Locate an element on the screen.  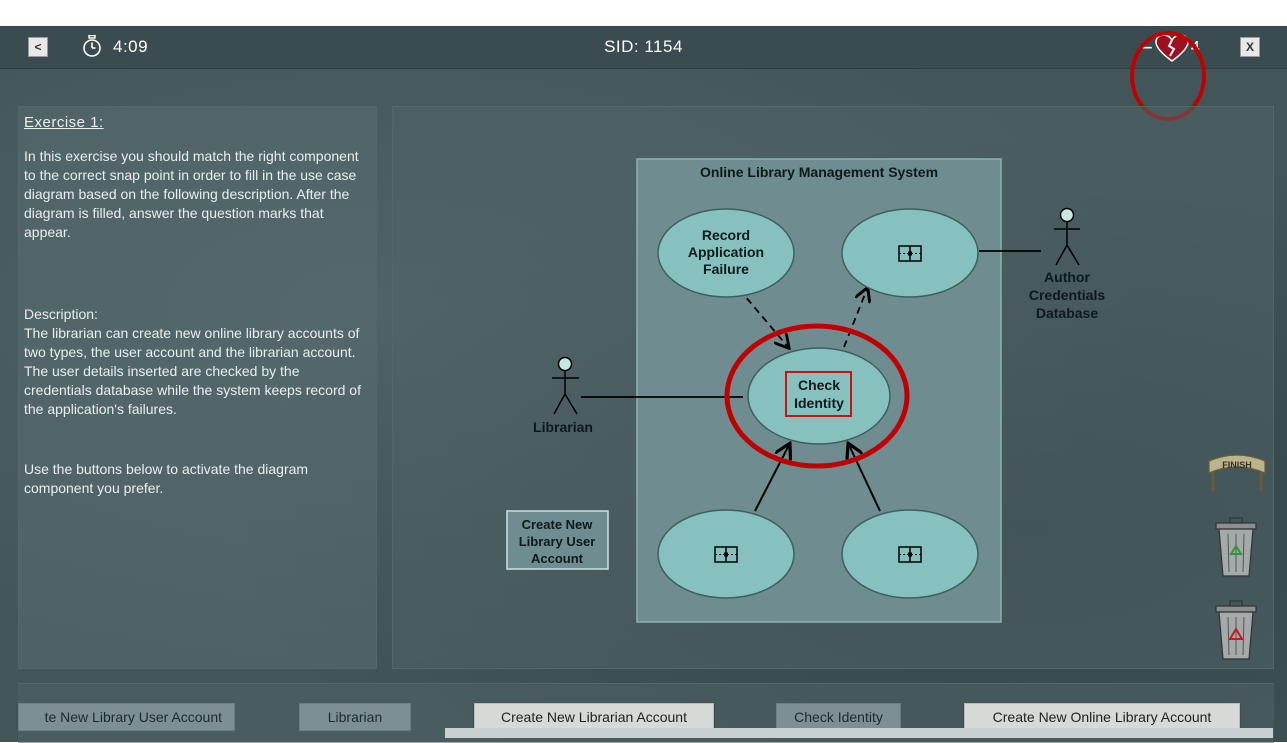
usecase-check-line-1: Check is located at coordinates (819, 385).